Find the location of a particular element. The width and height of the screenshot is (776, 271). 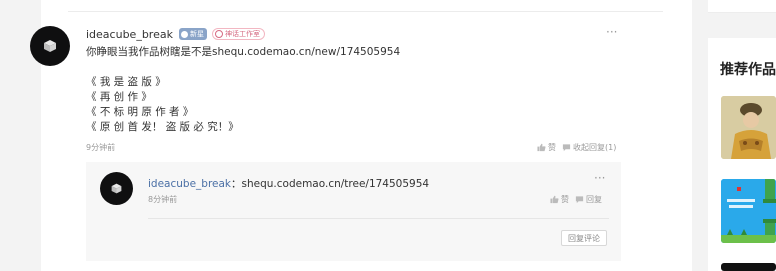

comment-author-row: ideacube_break 新星 神话工作室 is located at coordinates (175, 34).